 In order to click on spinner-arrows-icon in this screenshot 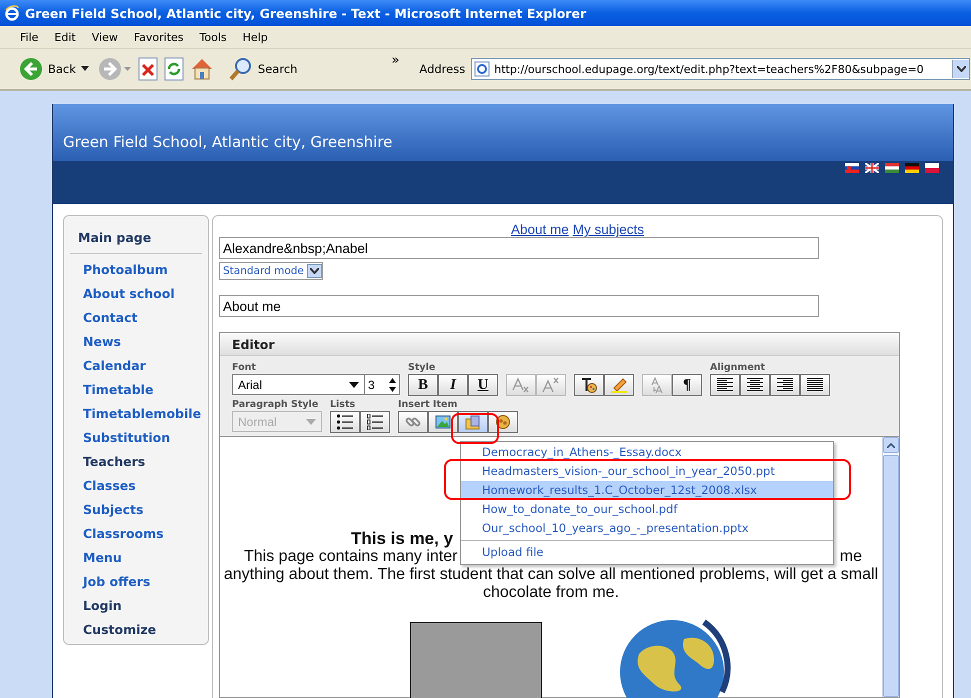, I will do `click(392, 385)`.